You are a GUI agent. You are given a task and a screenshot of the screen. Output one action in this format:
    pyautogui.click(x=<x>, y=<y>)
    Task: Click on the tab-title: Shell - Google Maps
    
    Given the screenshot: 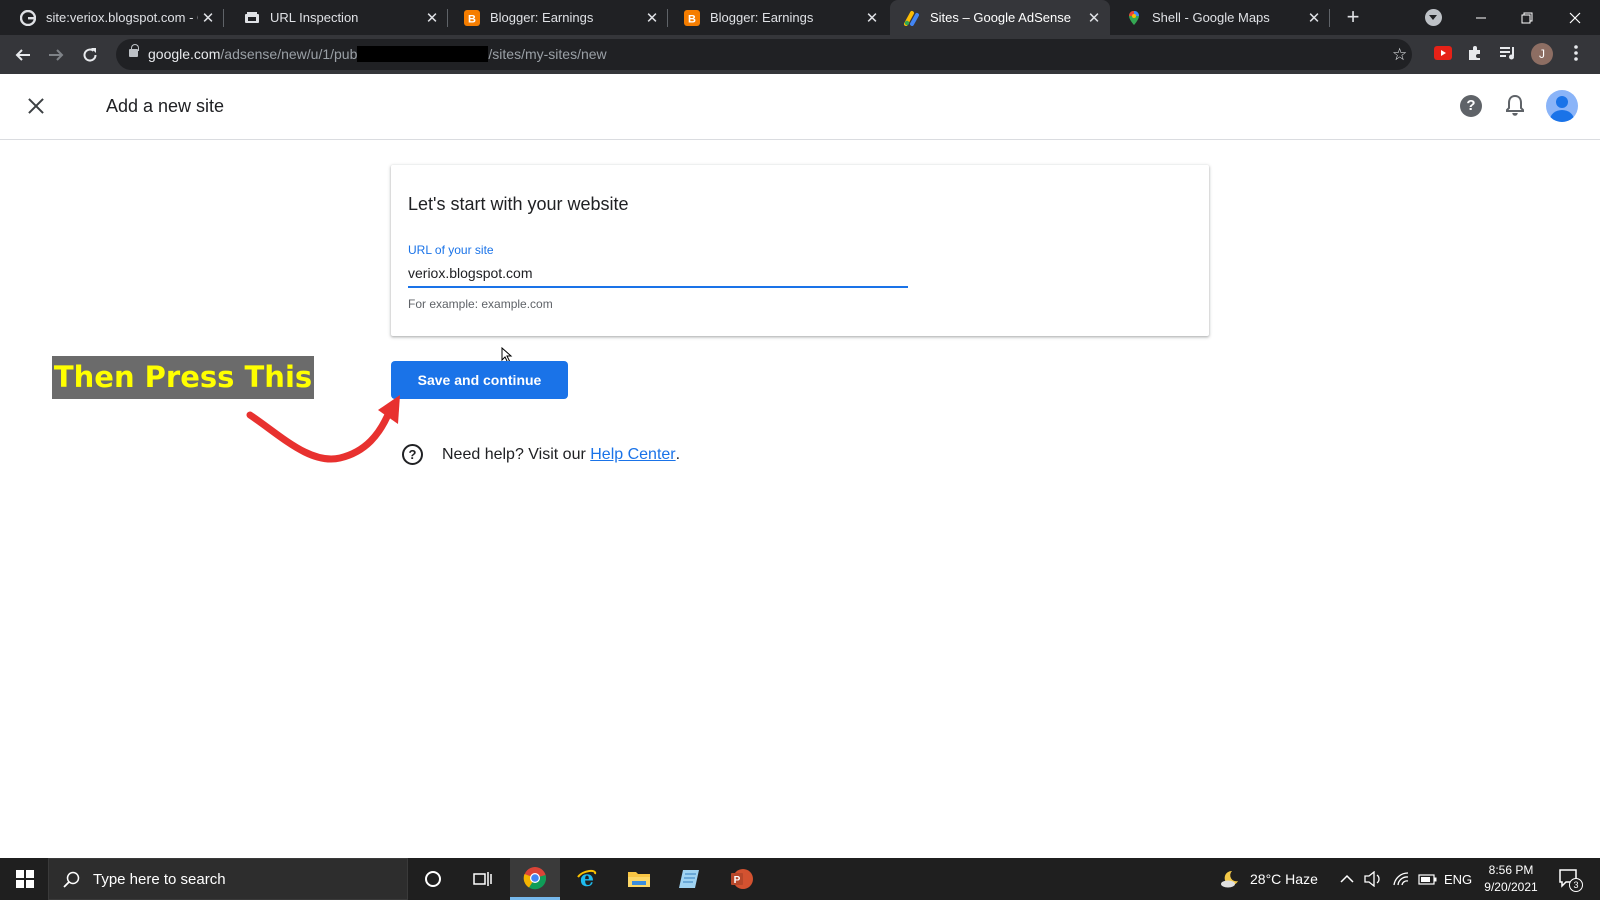 What is the action you would take?
    pyautogui.click(x=1211, y=17)
    